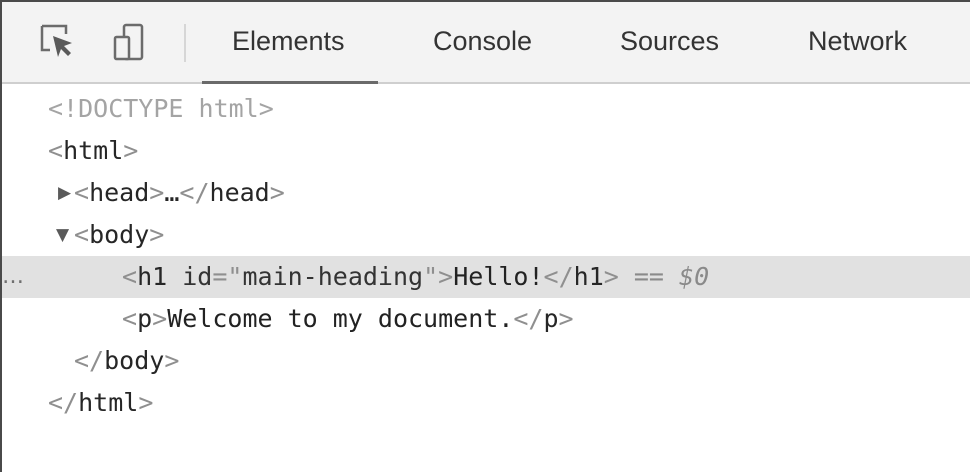  I want to click on collapse-arrow-icon: ▼, so click(62, 235).